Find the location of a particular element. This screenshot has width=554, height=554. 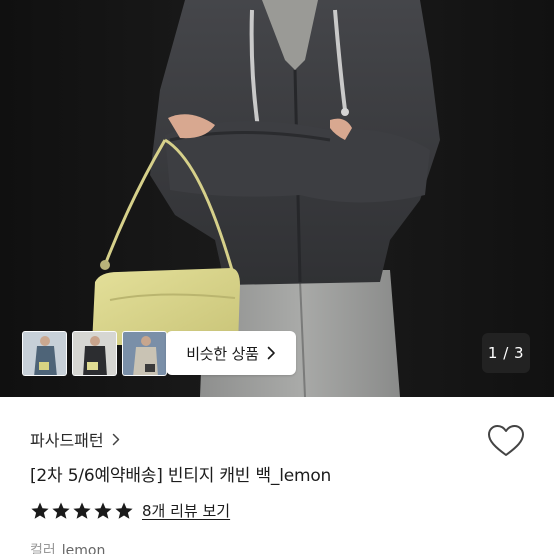

shop-name: 파사드패턴 is located at coordinates (67, 440).